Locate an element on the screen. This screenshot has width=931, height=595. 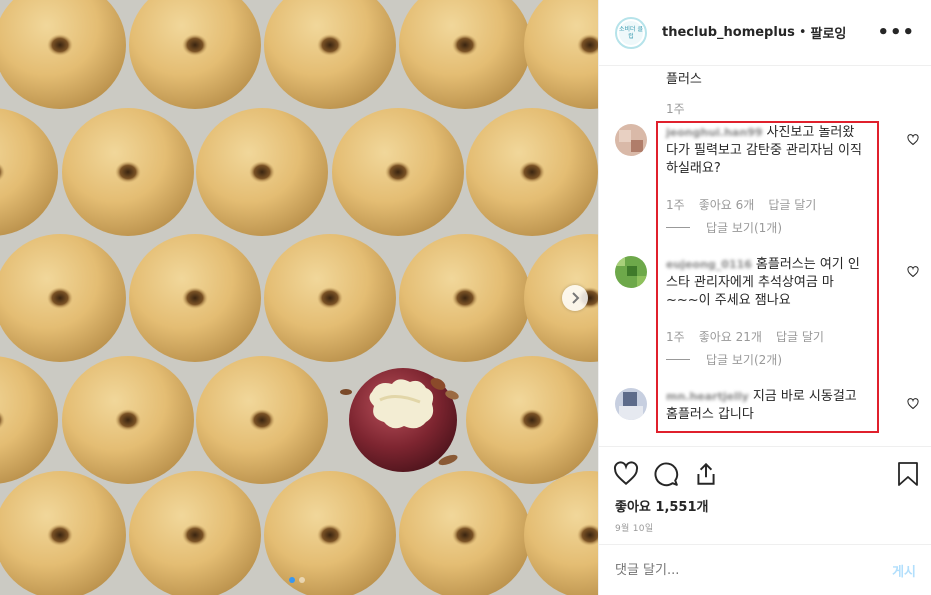
comment-form: 게시 is located at coordinates (765, 569).